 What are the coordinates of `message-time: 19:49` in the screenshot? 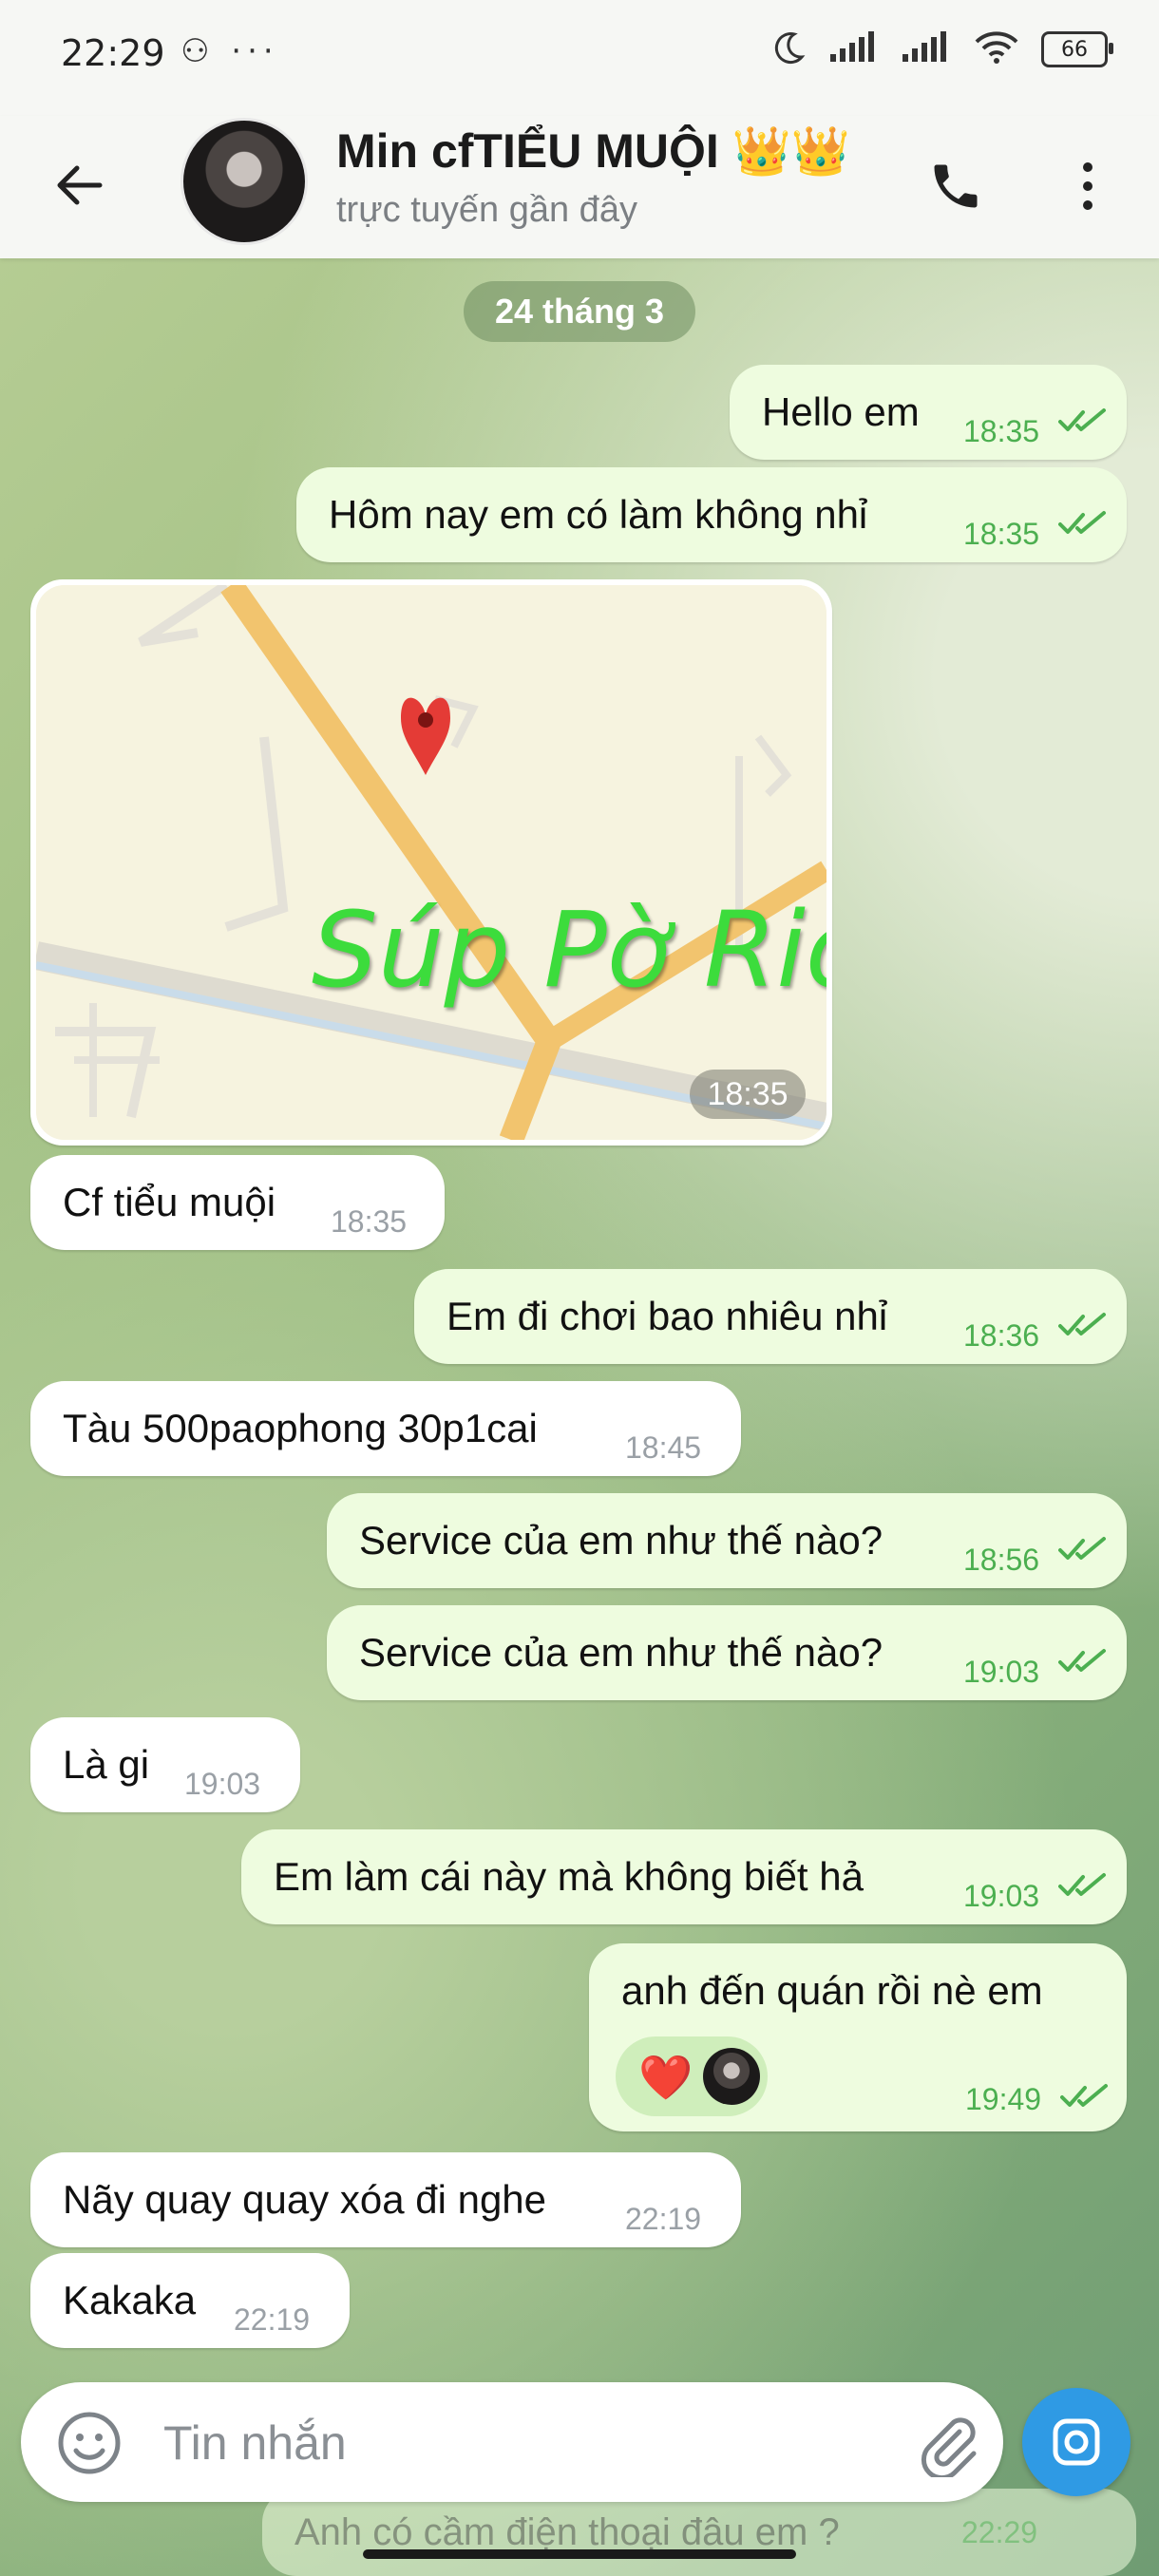 It's located at (1003, 2099).